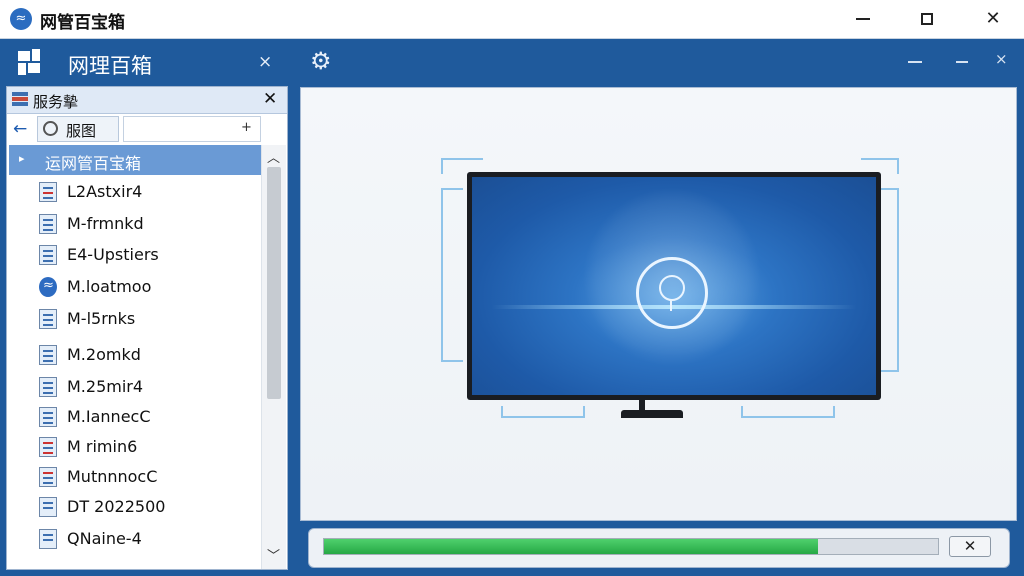 The width and height of the screenshot is (1024, 576). I want to click on monitor-screen, so click(674, 286).